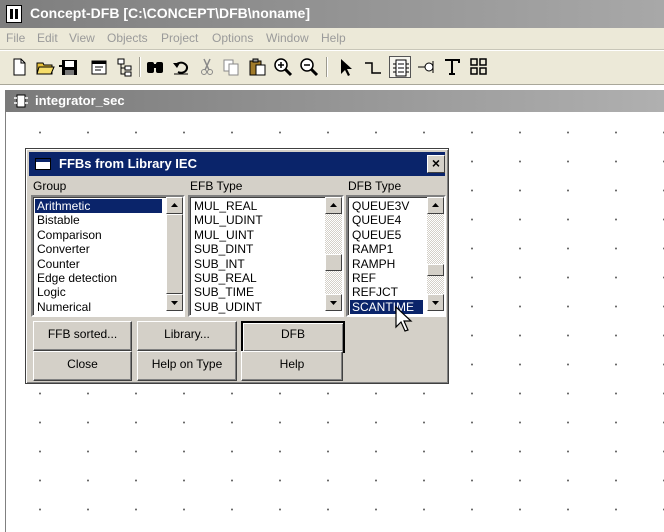  I want to click on dfb-list-item: RAMP1, so click(386, 249).